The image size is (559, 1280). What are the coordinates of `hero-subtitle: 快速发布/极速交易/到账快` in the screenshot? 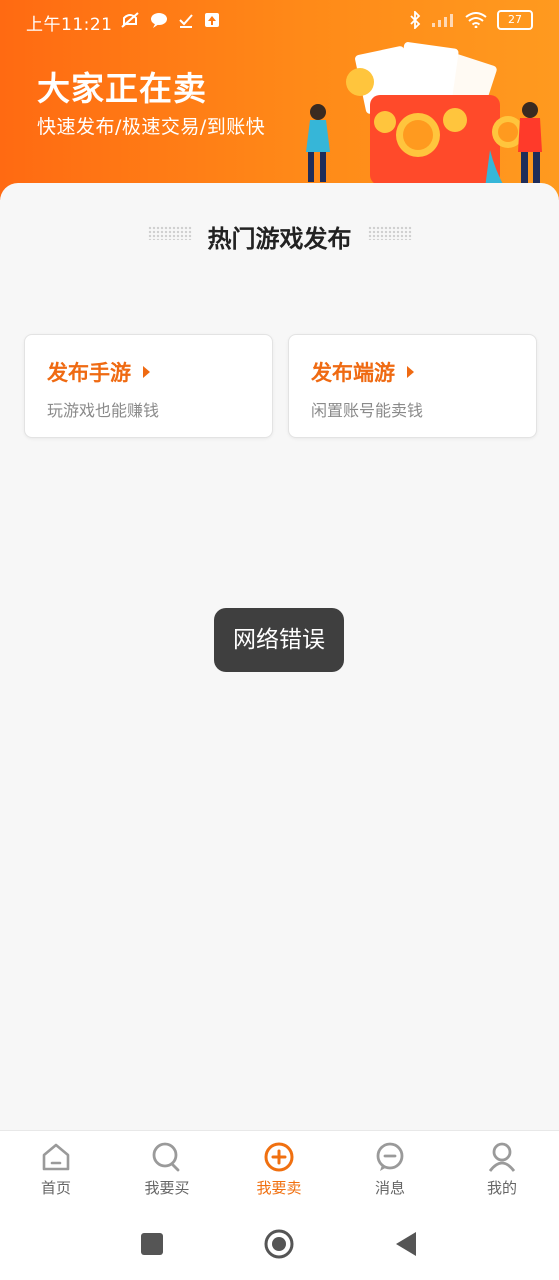 It's located at (151, 127).